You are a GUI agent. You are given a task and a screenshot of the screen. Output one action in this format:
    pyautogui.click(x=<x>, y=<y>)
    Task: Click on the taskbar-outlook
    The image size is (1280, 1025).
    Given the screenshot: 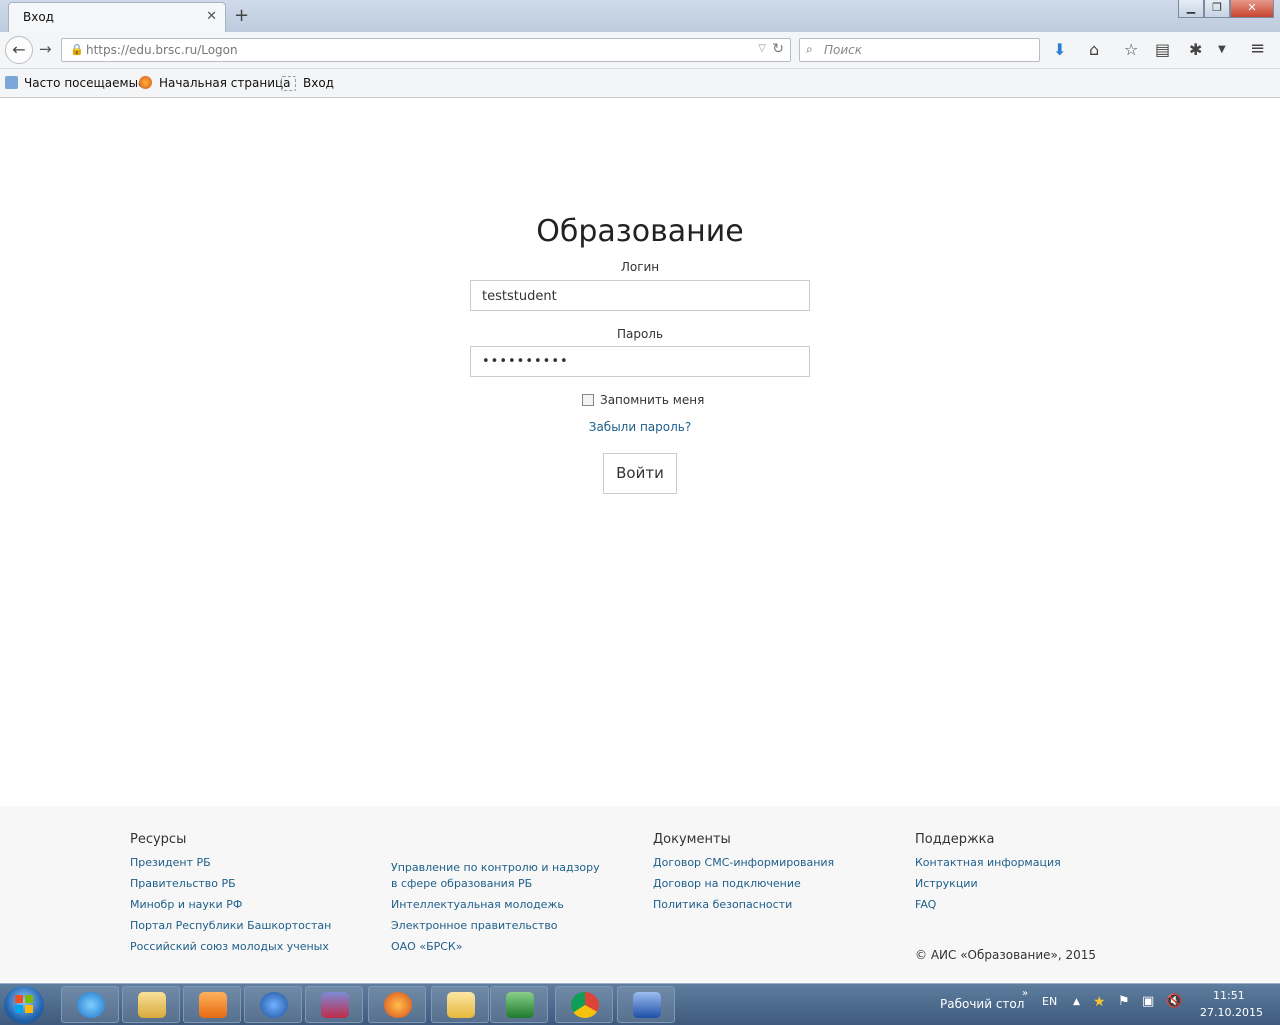 What is the action you would take?
    pyautogui.click(x=460, y=1004)
    